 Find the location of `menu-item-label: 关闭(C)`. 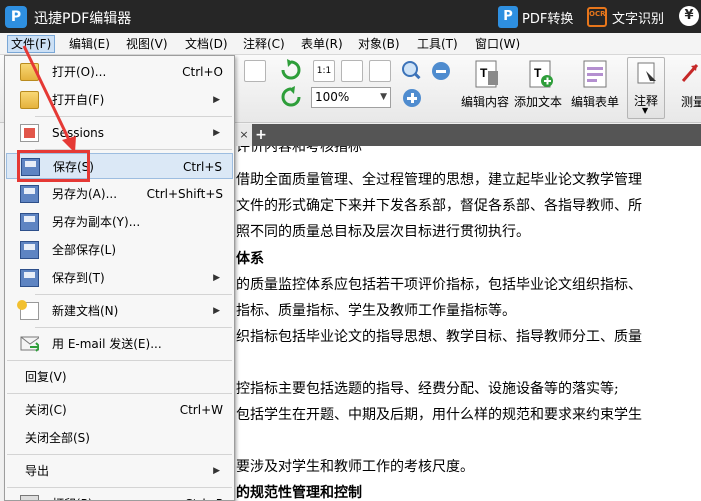

menu-item-label: 关闭(C) is located at coordinates (46, 410).